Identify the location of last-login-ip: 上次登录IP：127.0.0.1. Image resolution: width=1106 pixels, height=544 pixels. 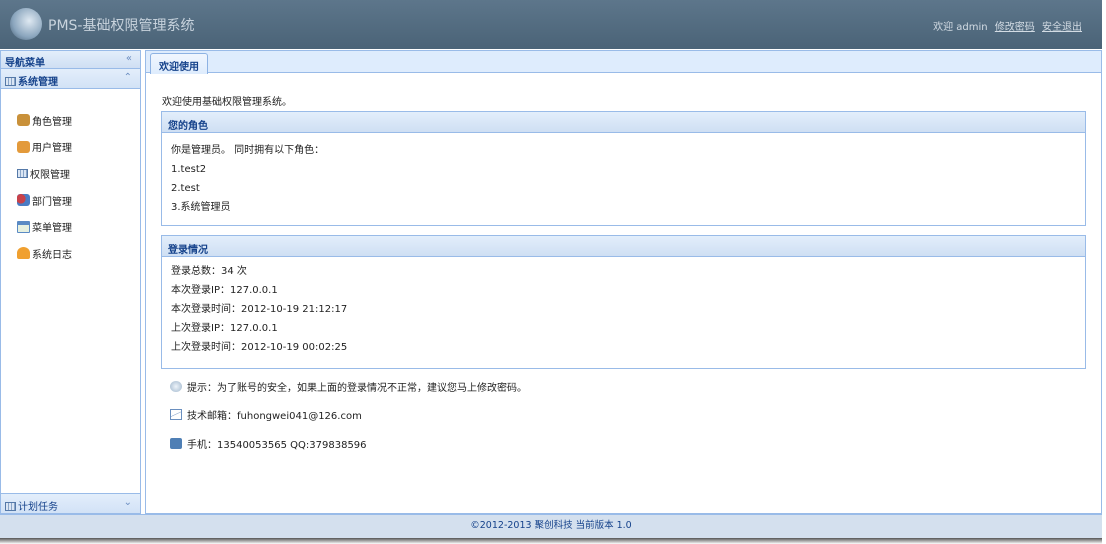
(224, 328).